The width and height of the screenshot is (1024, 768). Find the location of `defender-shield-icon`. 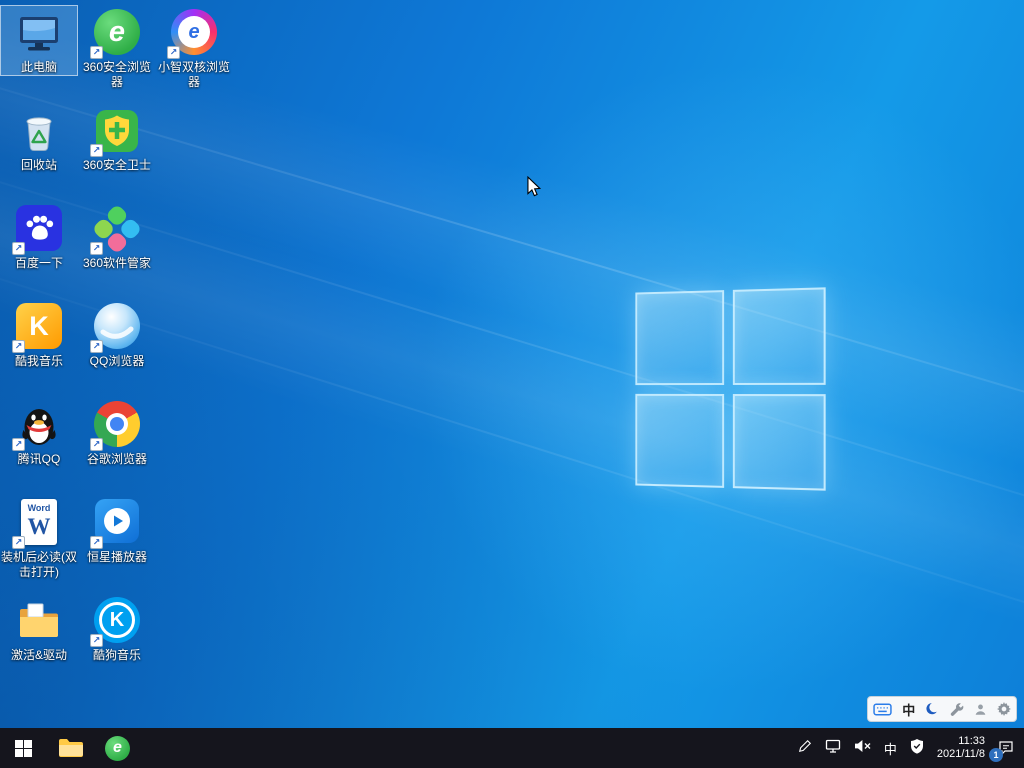

defender-shield-icon is located at coordinates (917, 748).